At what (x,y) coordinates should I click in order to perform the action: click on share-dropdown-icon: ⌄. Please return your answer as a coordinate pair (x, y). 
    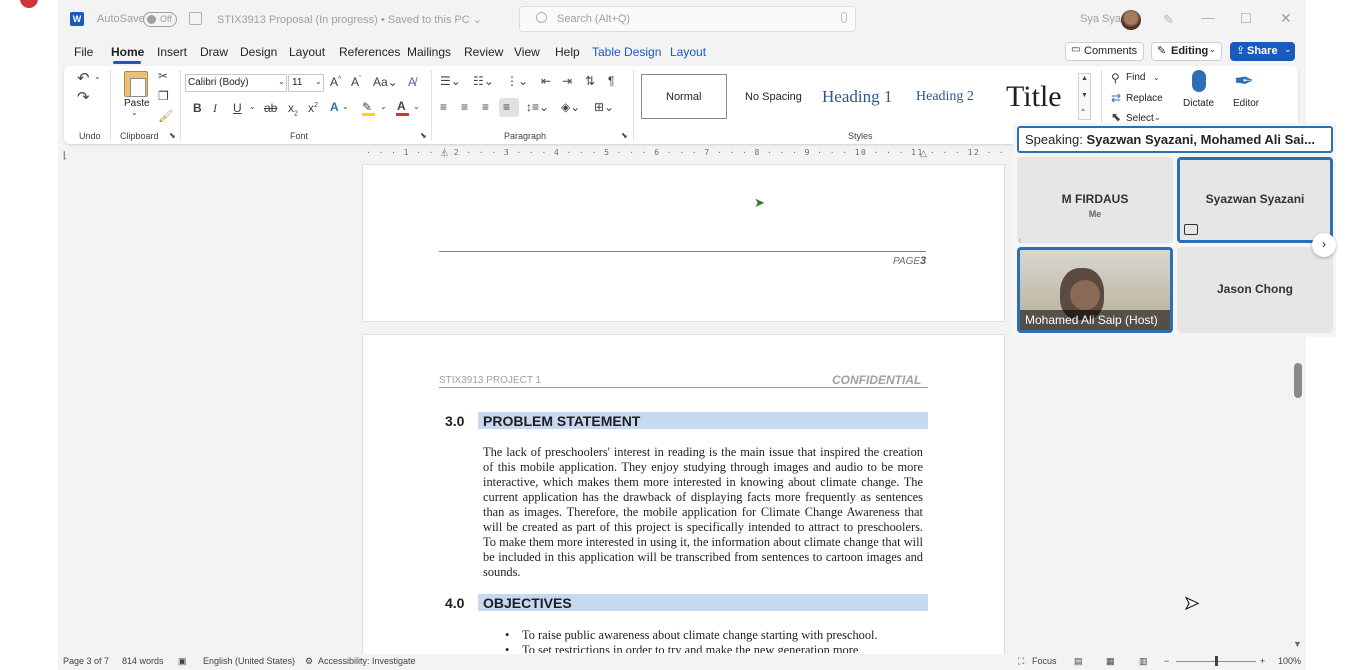
    Looking at the image, I should click on (1288, 49).